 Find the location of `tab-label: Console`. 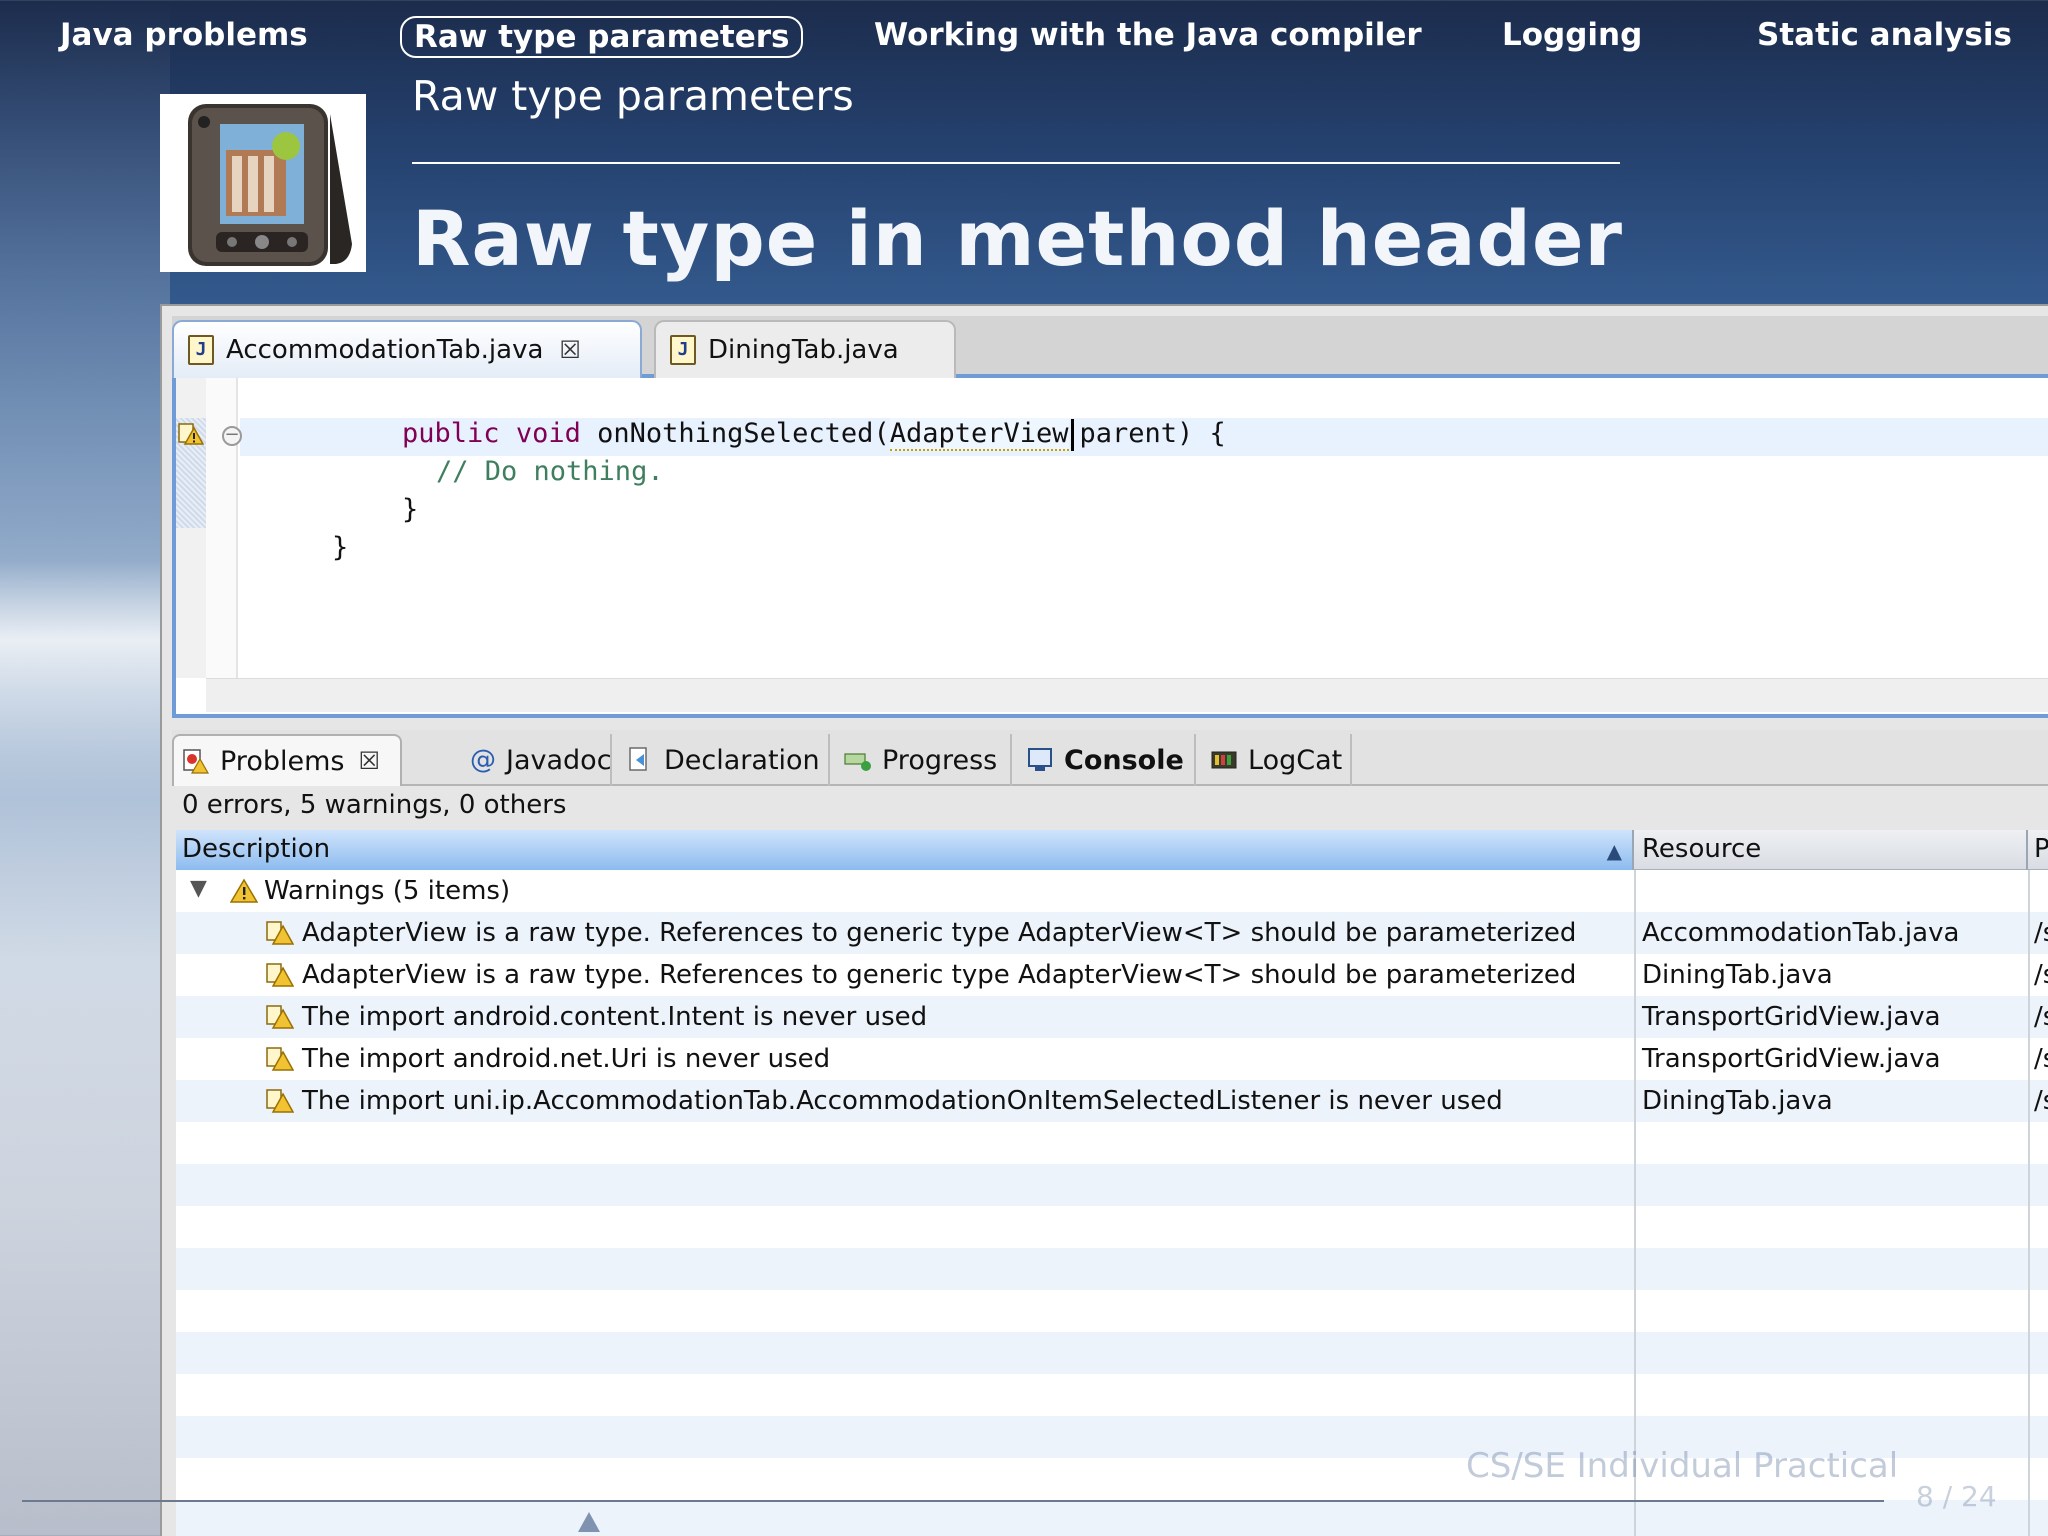

tab-label: Console is located at coordinates (1124, 760).